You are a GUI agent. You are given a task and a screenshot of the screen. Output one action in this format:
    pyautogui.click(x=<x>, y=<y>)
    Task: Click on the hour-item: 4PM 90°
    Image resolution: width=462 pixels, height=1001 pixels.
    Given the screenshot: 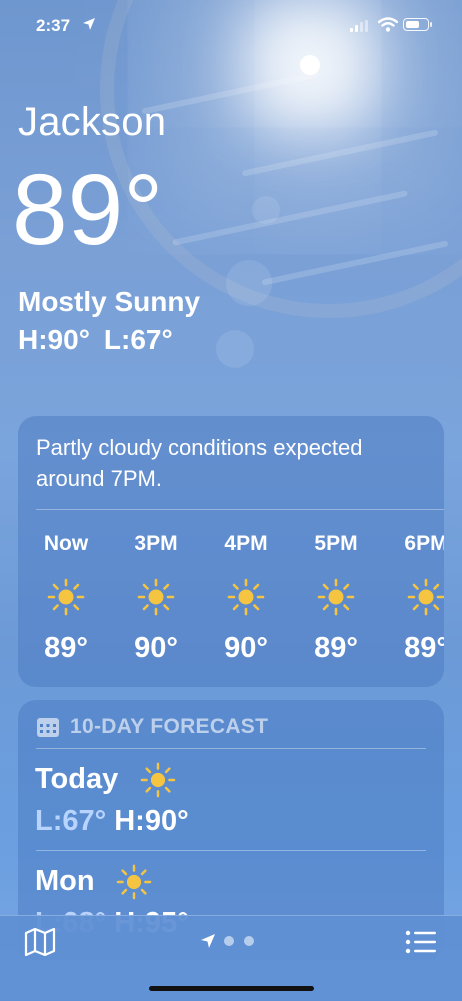 What is the action you would take?
    pyautogui.click(x=246, y=598)
    